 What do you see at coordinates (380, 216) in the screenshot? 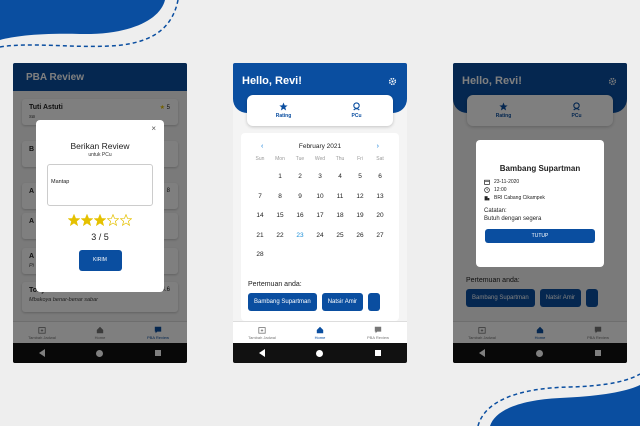
I see `calendar-day: 20` at bounding box center [380, 216].